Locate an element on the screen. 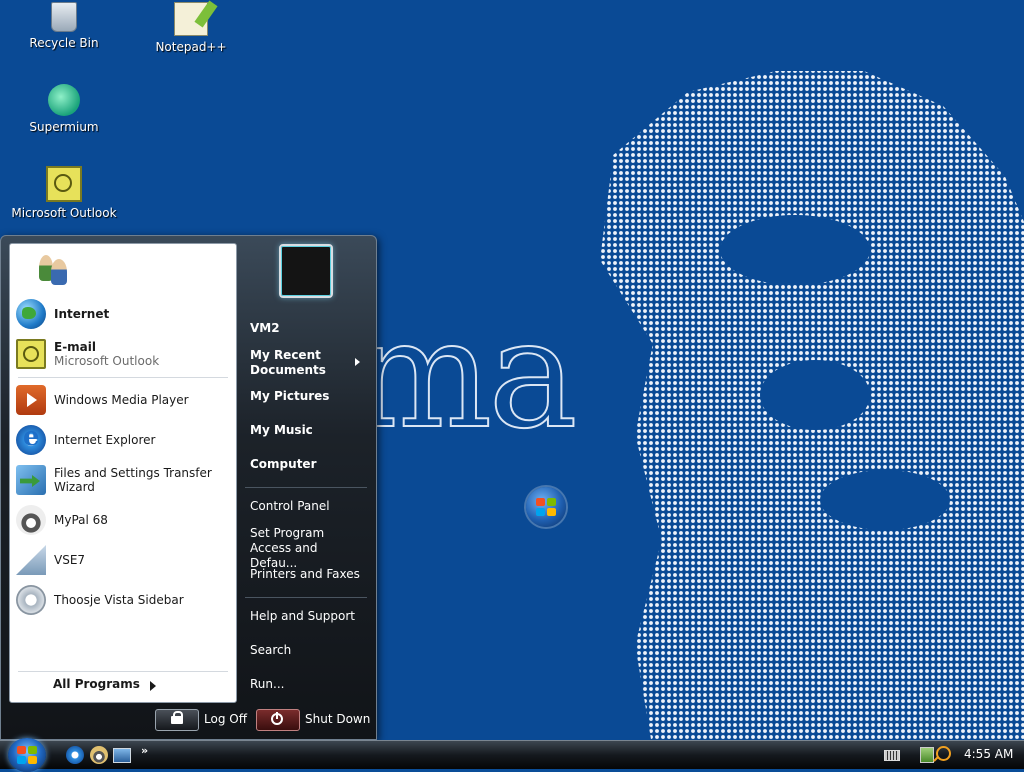 Image resolution: width=1024 pixels, height=772 pixels. supermium-icon is located at coordinates (64, 100).